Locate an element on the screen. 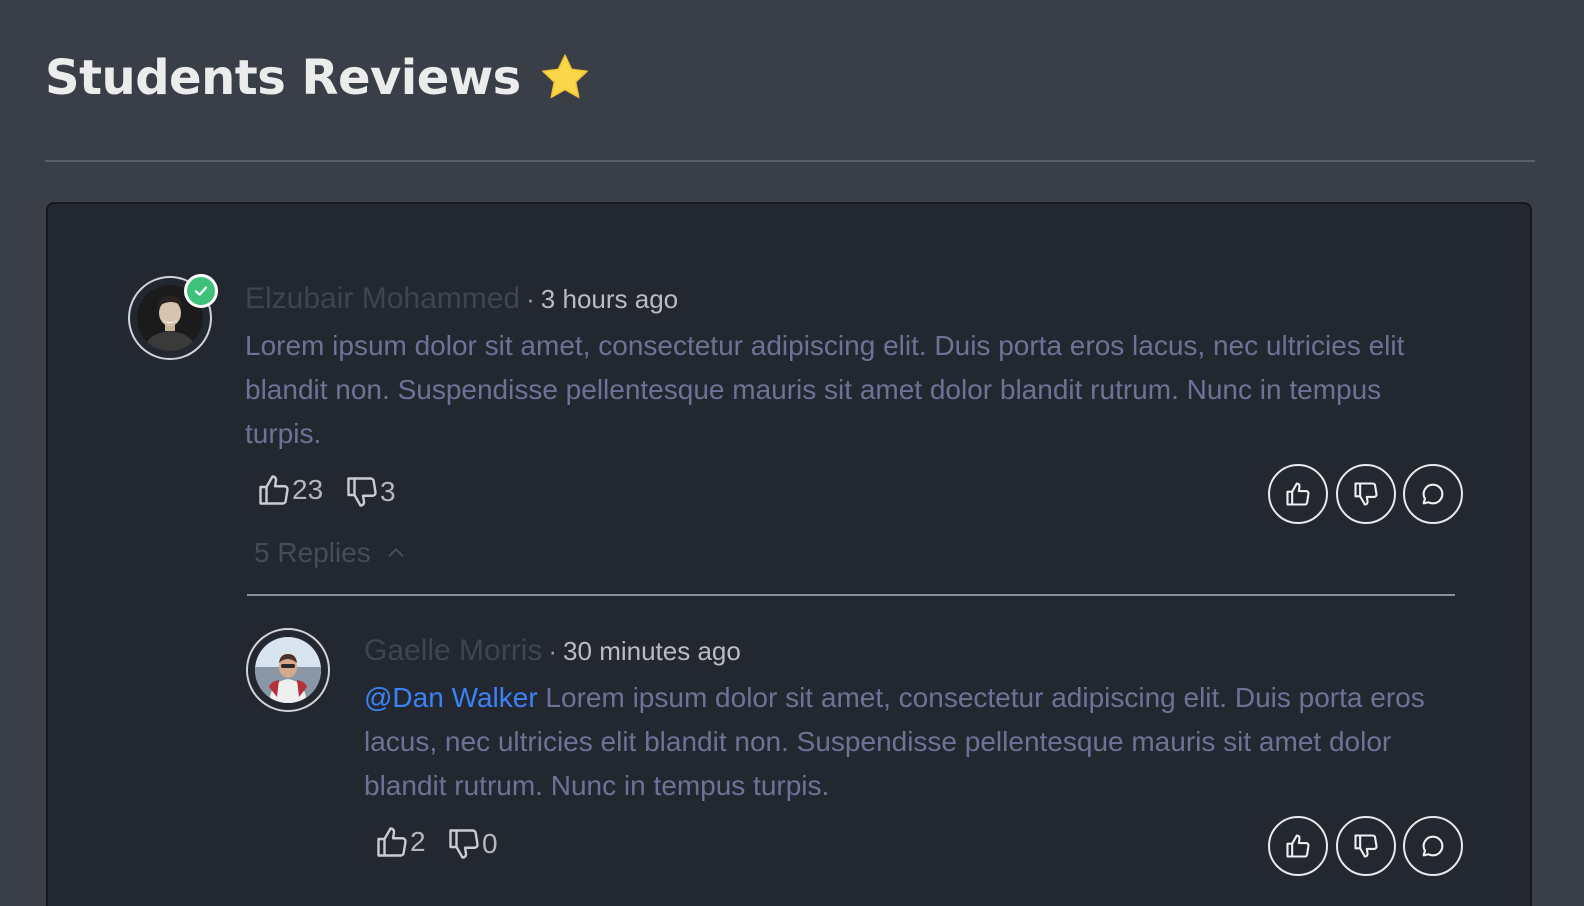 This screenshot has height=906, width=1584. review-meta: Elzubair Mohammed · 3 hours ago is located at coordinates (461, 299).